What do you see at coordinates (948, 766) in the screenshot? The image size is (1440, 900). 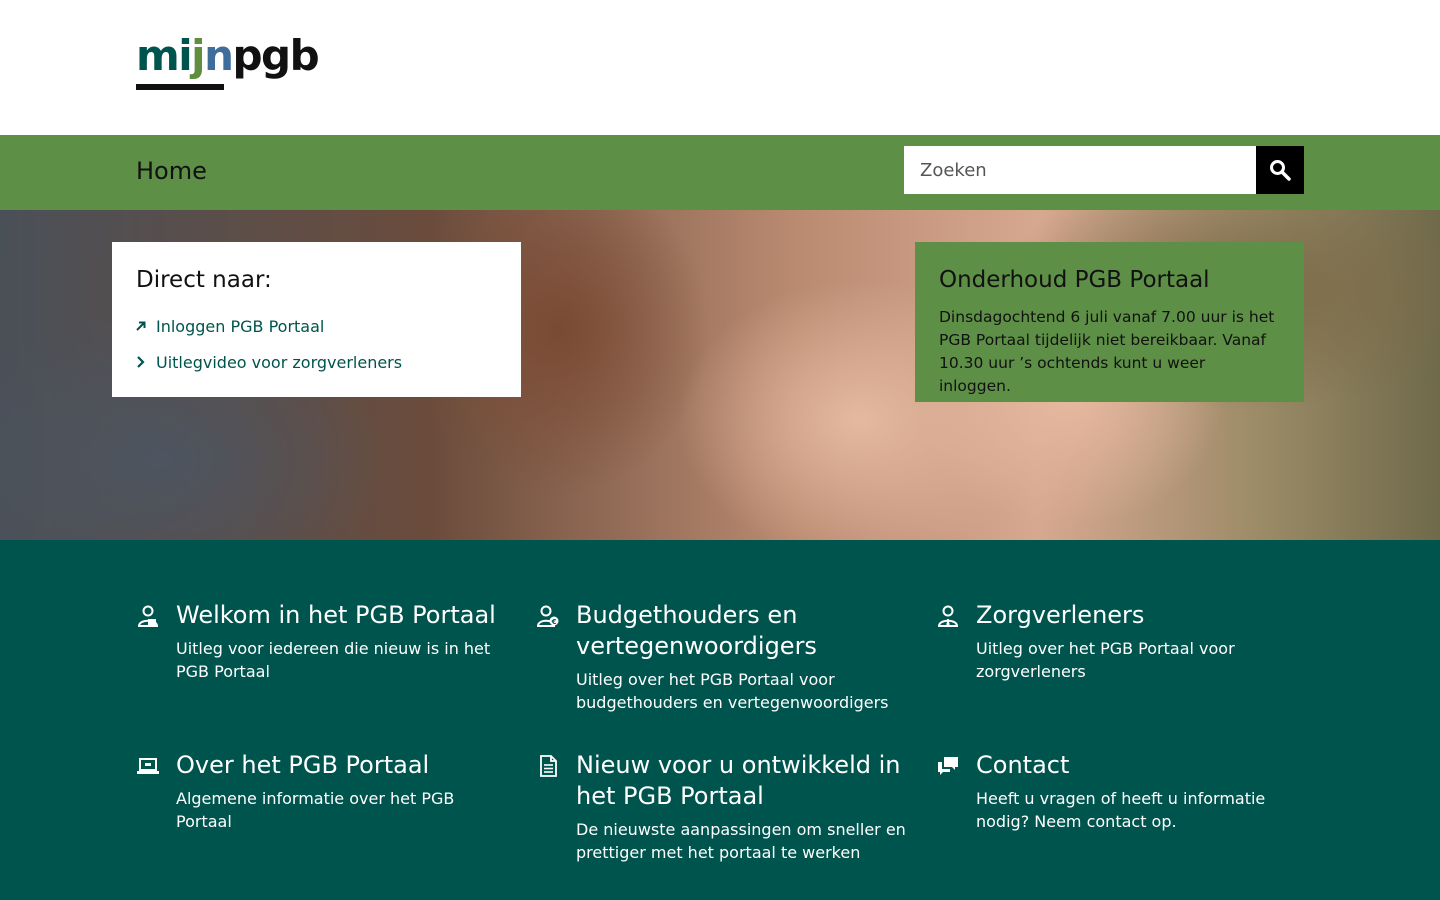 I see `chat-icon` at bounding box center [948, 766].